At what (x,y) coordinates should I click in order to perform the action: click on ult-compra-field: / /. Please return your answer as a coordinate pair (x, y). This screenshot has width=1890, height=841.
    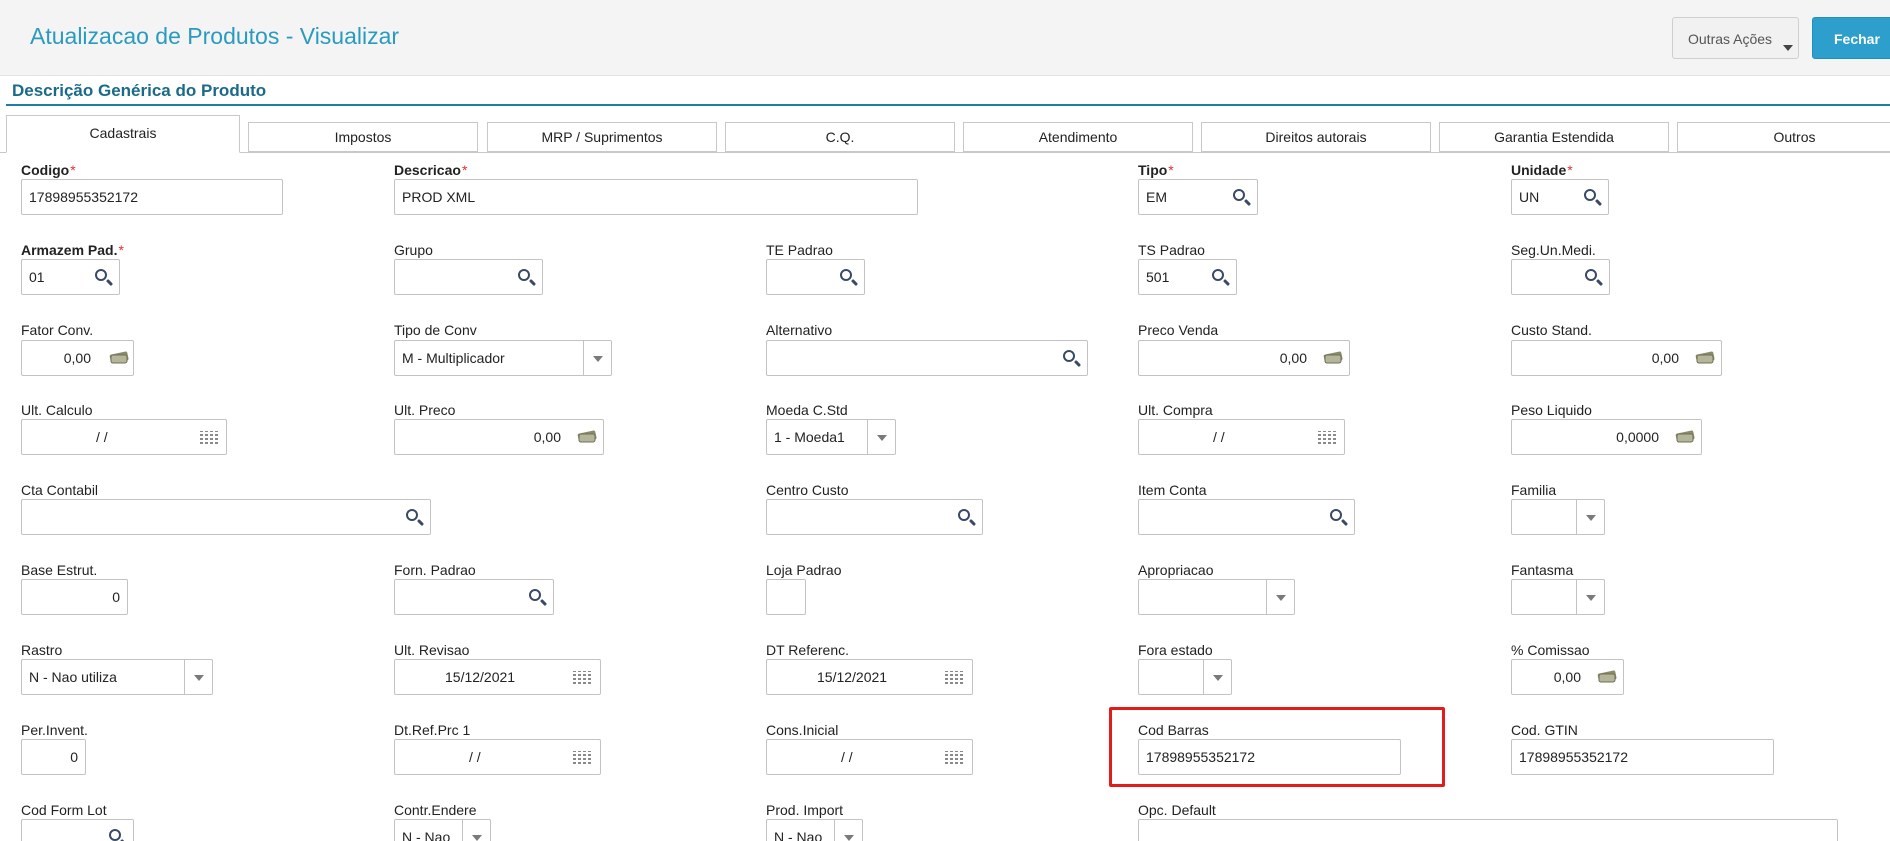
    Looking at the image, I should click on (1241, 437).